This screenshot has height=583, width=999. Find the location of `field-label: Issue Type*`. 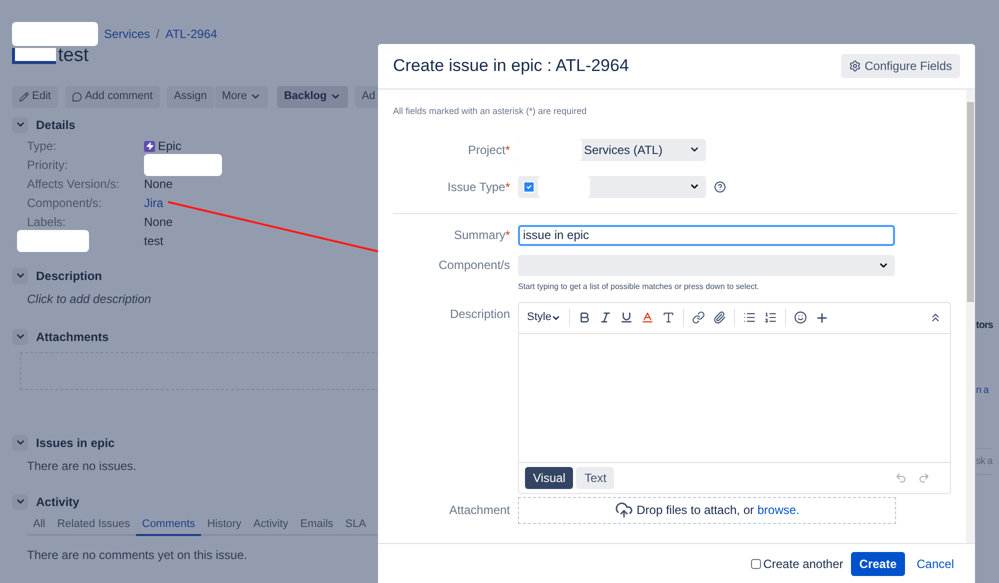

field-label: Issue Type* is located at coordinates (478, 187).